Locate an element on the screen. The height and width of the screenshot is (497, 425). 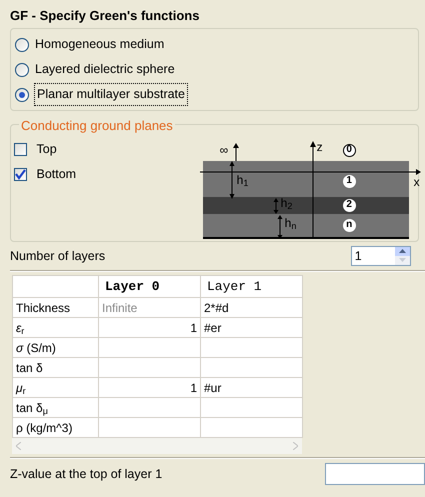
radio-label: Homogeneous medium is located at coordinates (99, 44).